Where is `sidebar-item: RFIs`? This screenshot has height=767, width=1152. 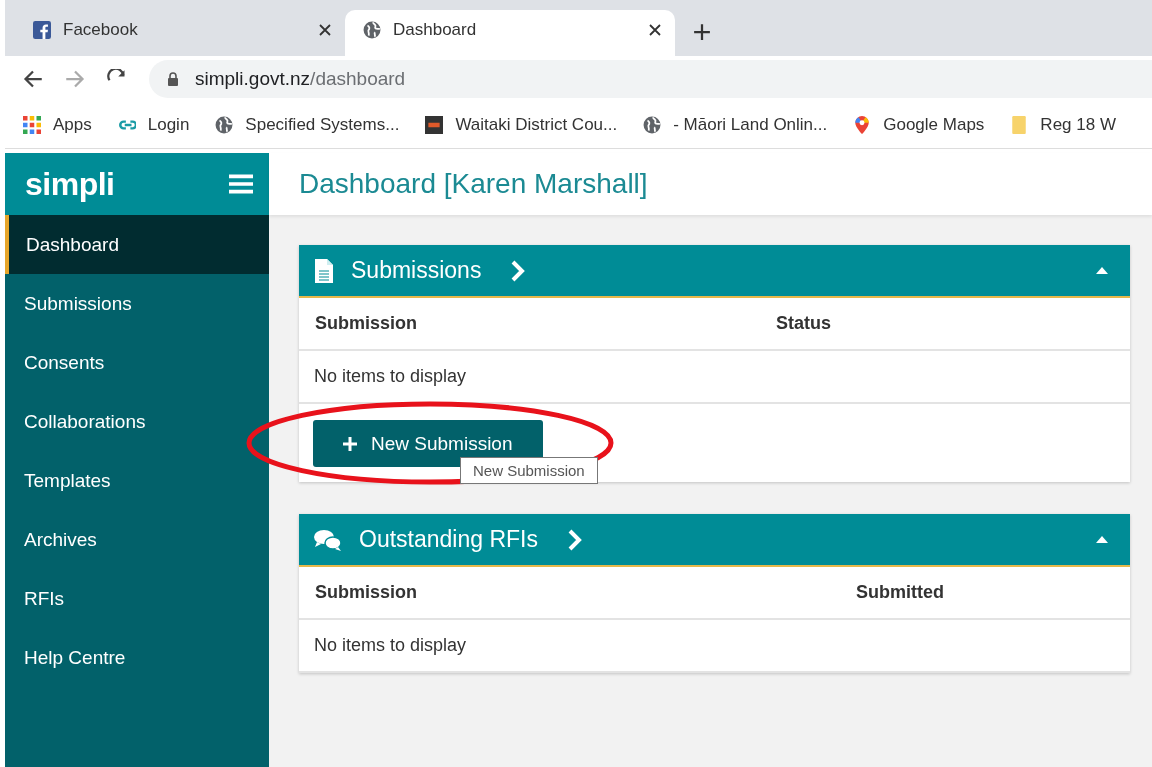 sidebar-item: RFIs is located at coordinates (137, 598).